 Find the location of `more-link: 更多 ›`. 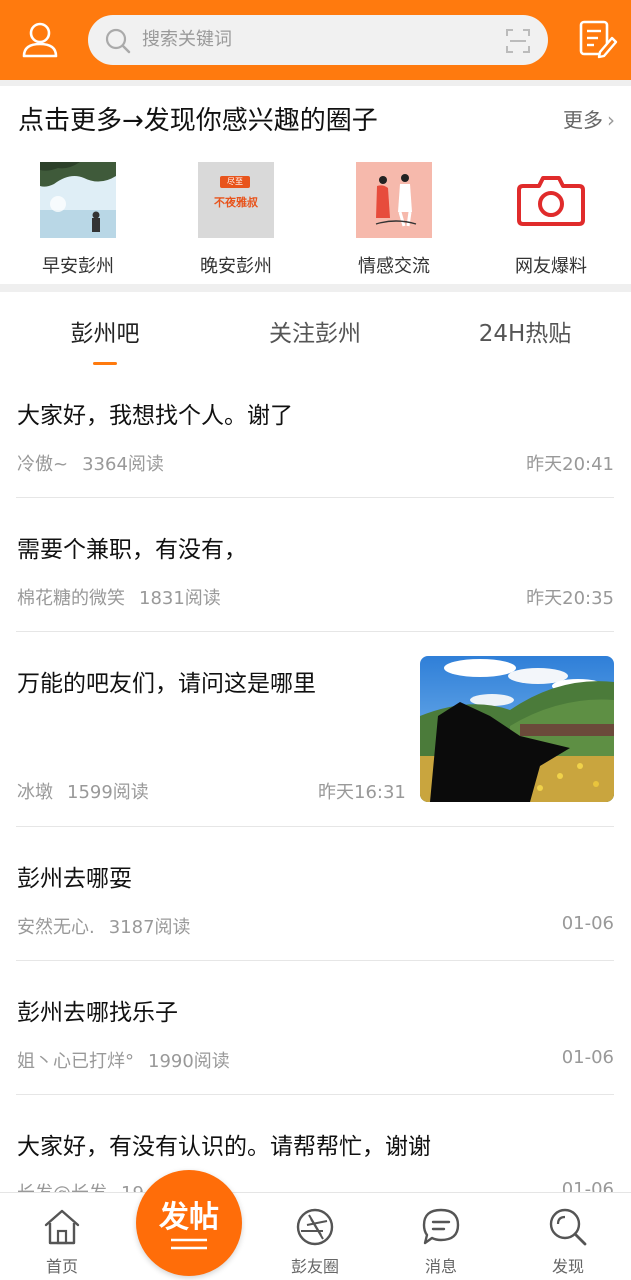

more-link: 更多 › is located at coordinates (589, 118).